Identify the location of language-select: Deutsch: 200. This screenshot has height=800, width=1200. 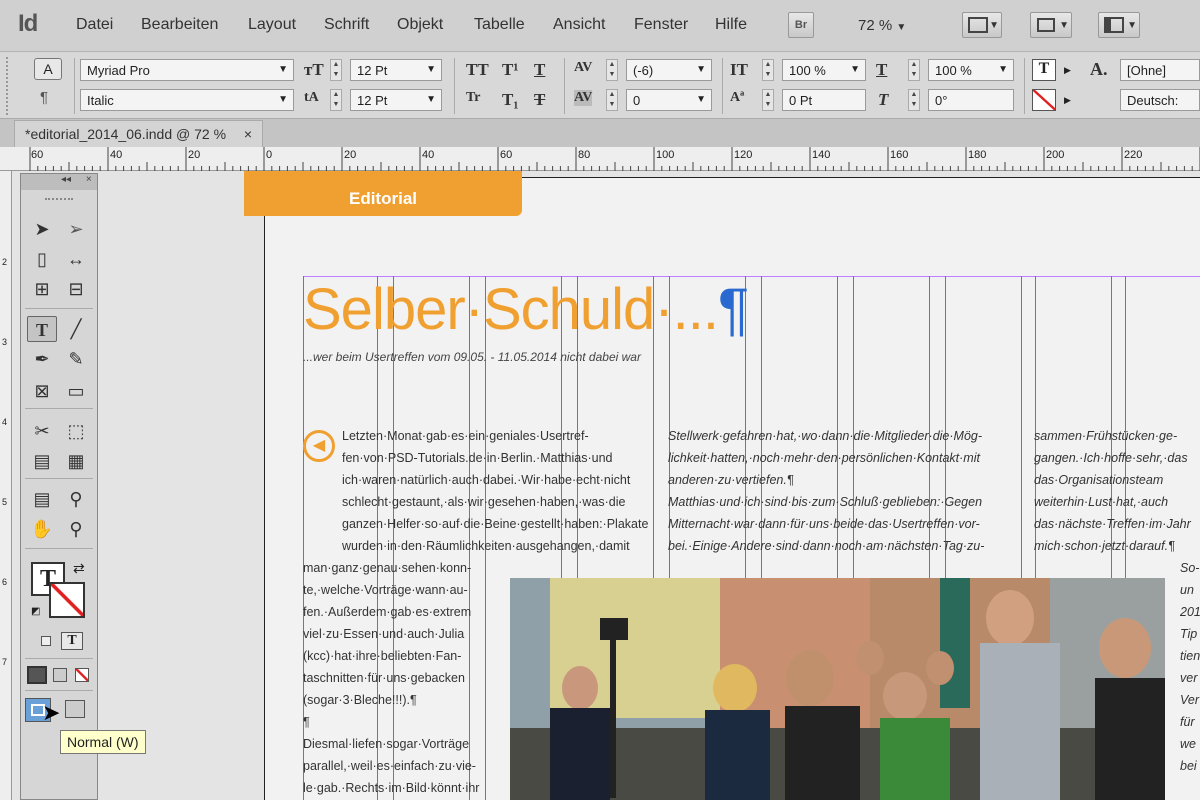
(1160, 100).